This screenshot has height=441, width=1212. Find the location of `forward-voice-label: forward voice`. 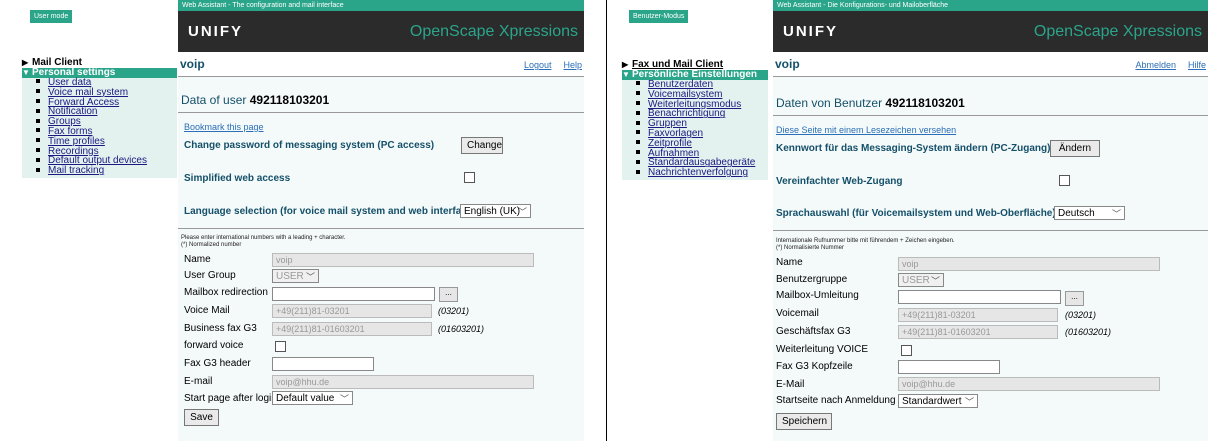

forward-voice-label: forward voice is located at coordinates (214, 345).